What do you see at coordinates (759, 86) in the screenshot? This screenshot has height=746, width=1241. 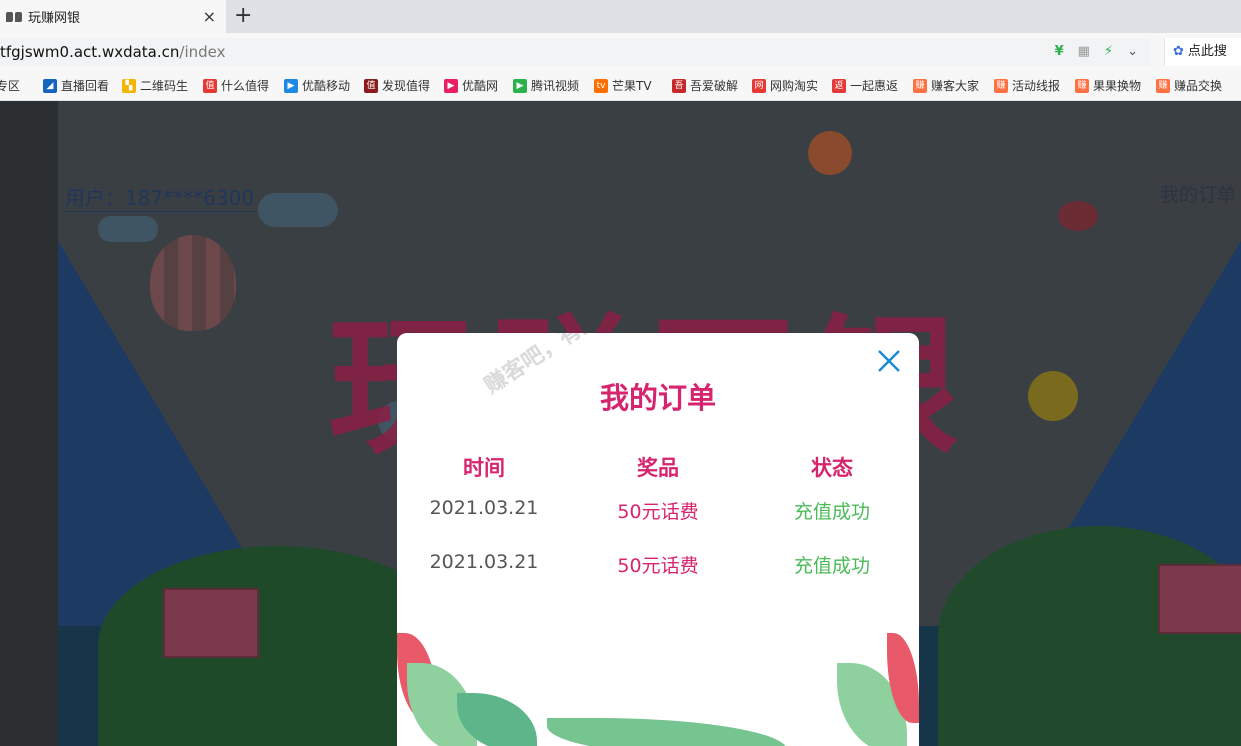 I see `bookmark-favicon-icon: 网` at bounding box center [759, 86].